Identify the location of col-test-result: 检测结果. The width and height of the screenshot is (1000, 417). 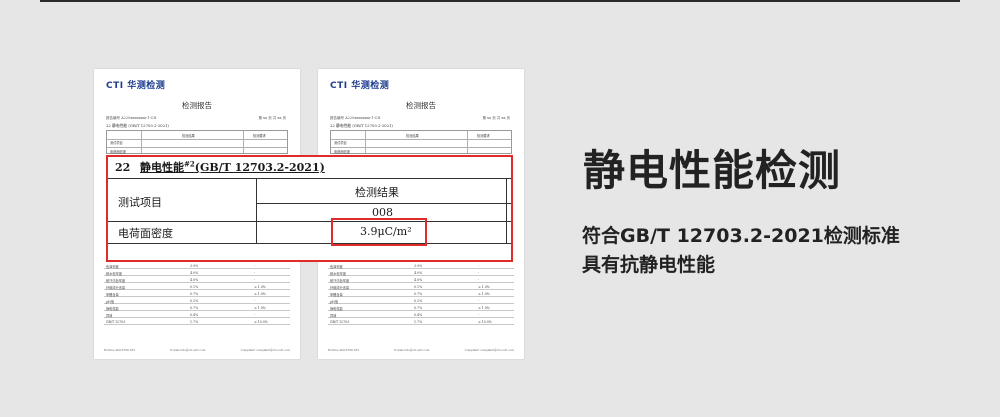
(377, 192).